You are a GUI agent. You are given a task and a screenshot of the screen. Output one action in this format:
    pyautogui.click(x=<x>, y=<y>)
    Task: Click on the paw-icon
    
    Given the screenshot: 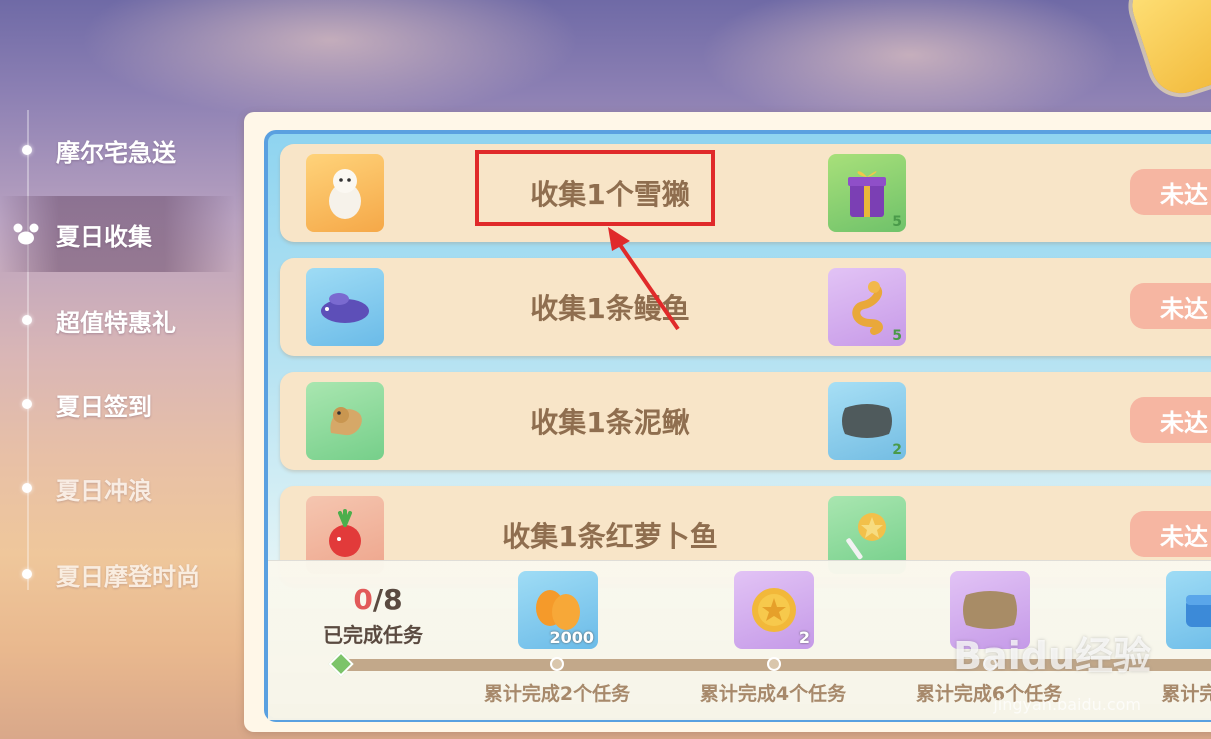 What is the action you would take?
    pyautogui.click(x=26, y=234)
    